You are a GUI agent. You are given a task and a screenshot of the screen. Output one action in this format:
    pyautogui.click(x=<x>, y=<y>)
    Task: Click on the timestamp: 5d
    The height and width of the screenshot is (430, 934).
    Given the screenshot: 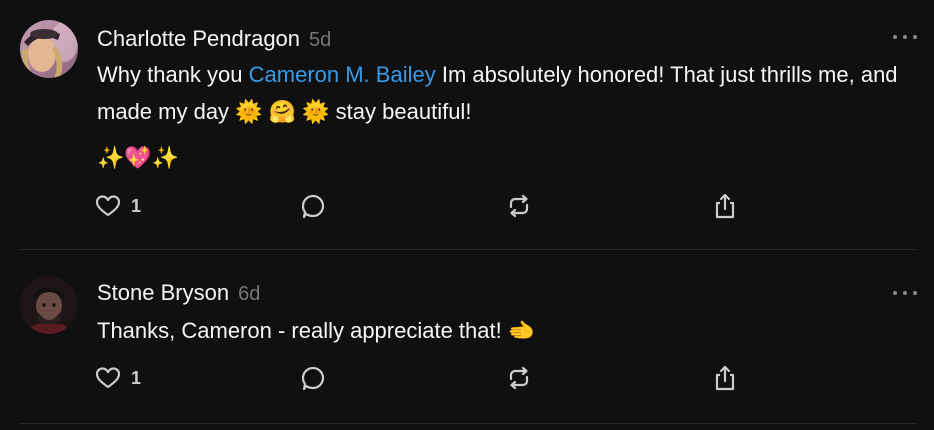 What is the action you would take?
    pyautogui.click(x=320, y=40)
    